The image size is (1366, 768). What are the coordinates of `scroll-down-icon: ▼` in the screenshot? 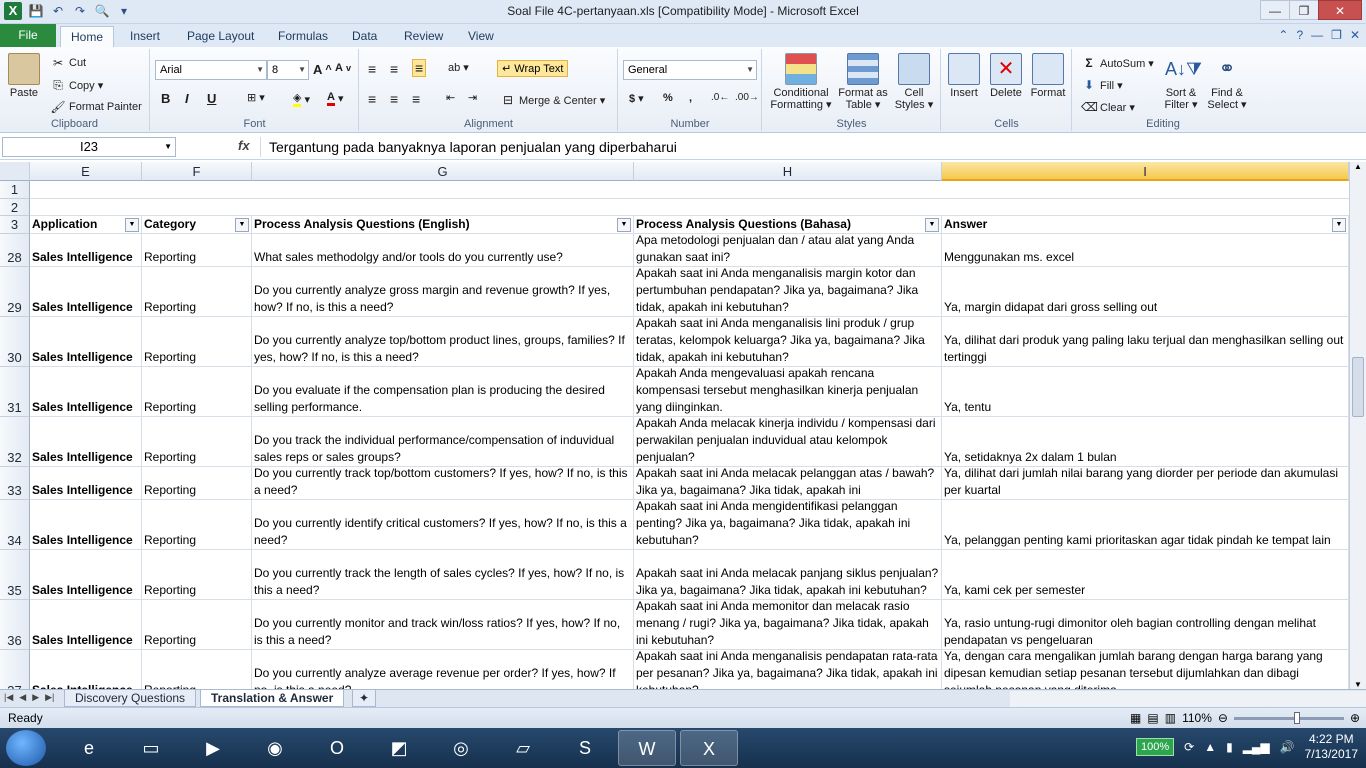 It's located at (1358, 684).